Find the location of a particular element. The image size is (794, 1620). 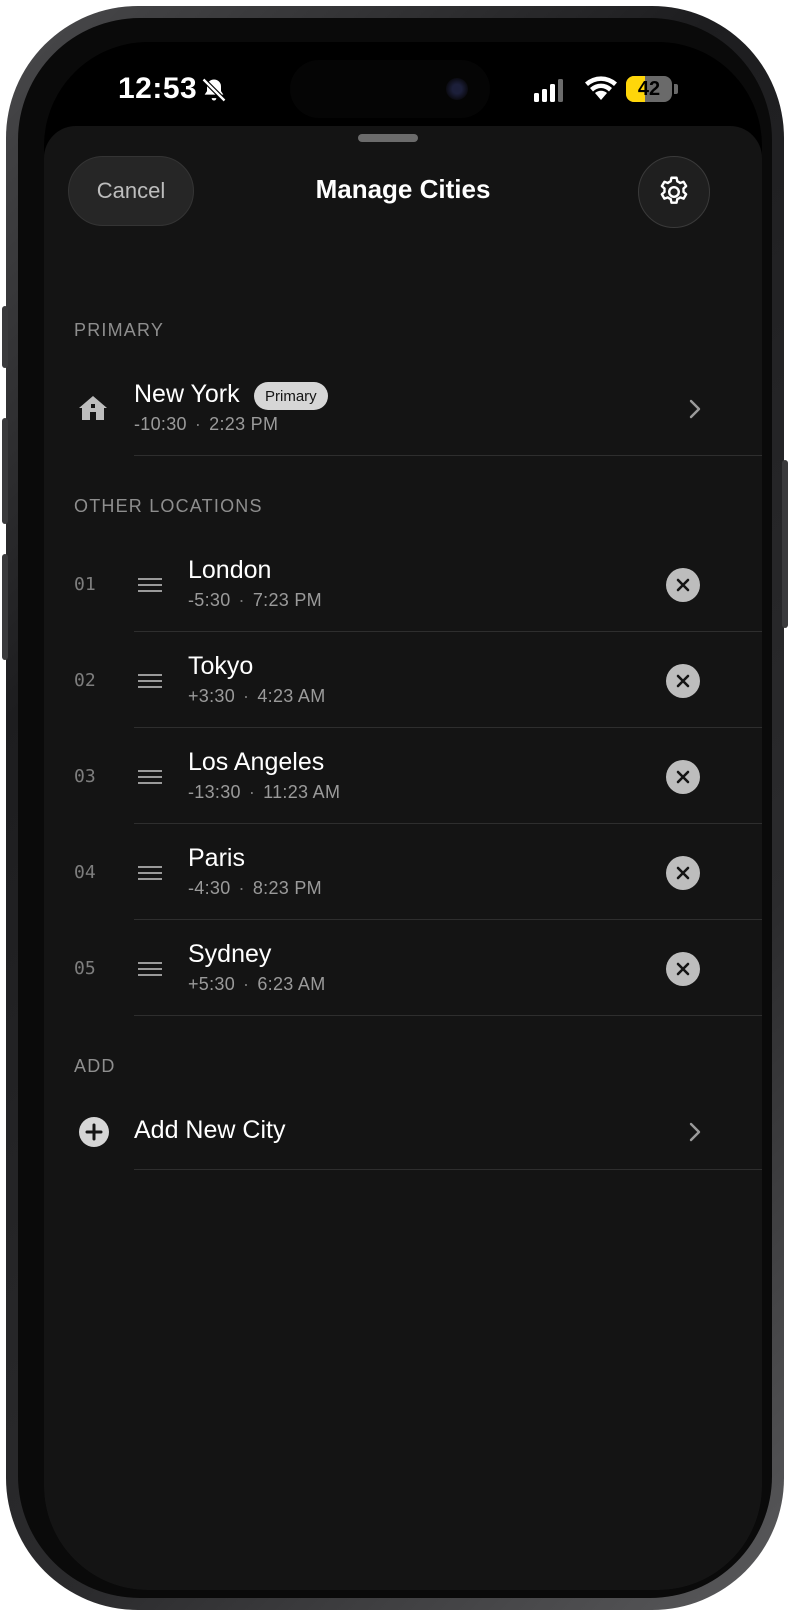

city-meta: -4:30 · 8:23 PM is located at coordinates (255, 888).